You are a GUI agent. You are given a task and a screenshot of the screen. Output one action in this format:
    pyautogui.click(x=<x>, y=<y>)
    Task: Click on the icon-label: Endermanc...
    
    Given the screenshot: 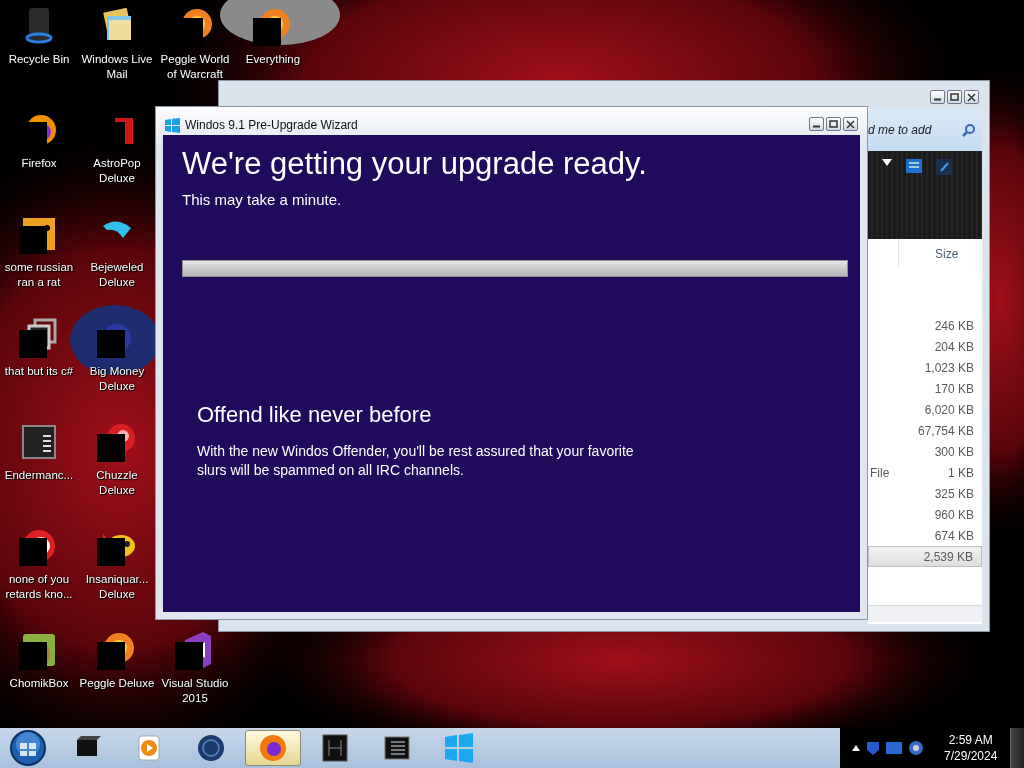 What is the action you would take?
    pyautogui.click(x=39, y=475)
    